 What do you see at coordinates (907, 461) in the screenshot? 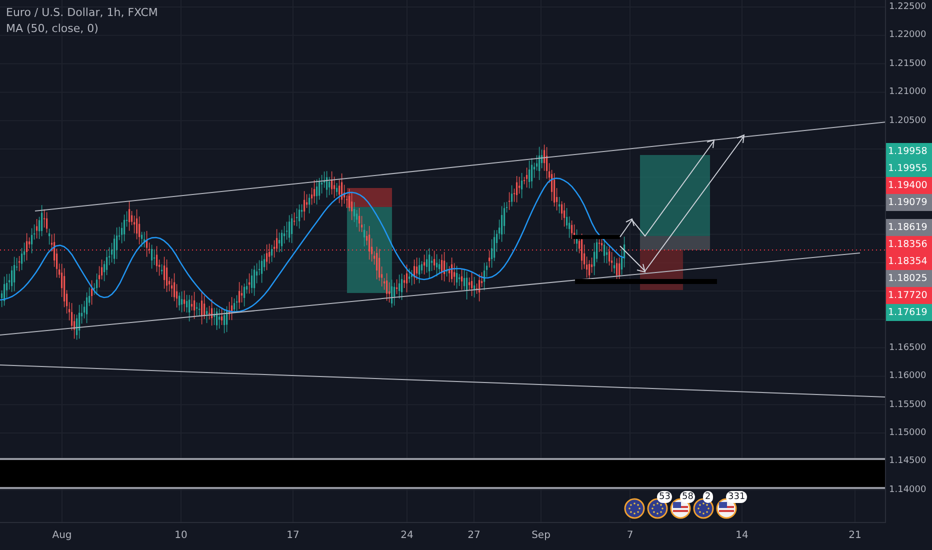
I see `price-tick-label: 1.14500` at bounding box center [907, 461].